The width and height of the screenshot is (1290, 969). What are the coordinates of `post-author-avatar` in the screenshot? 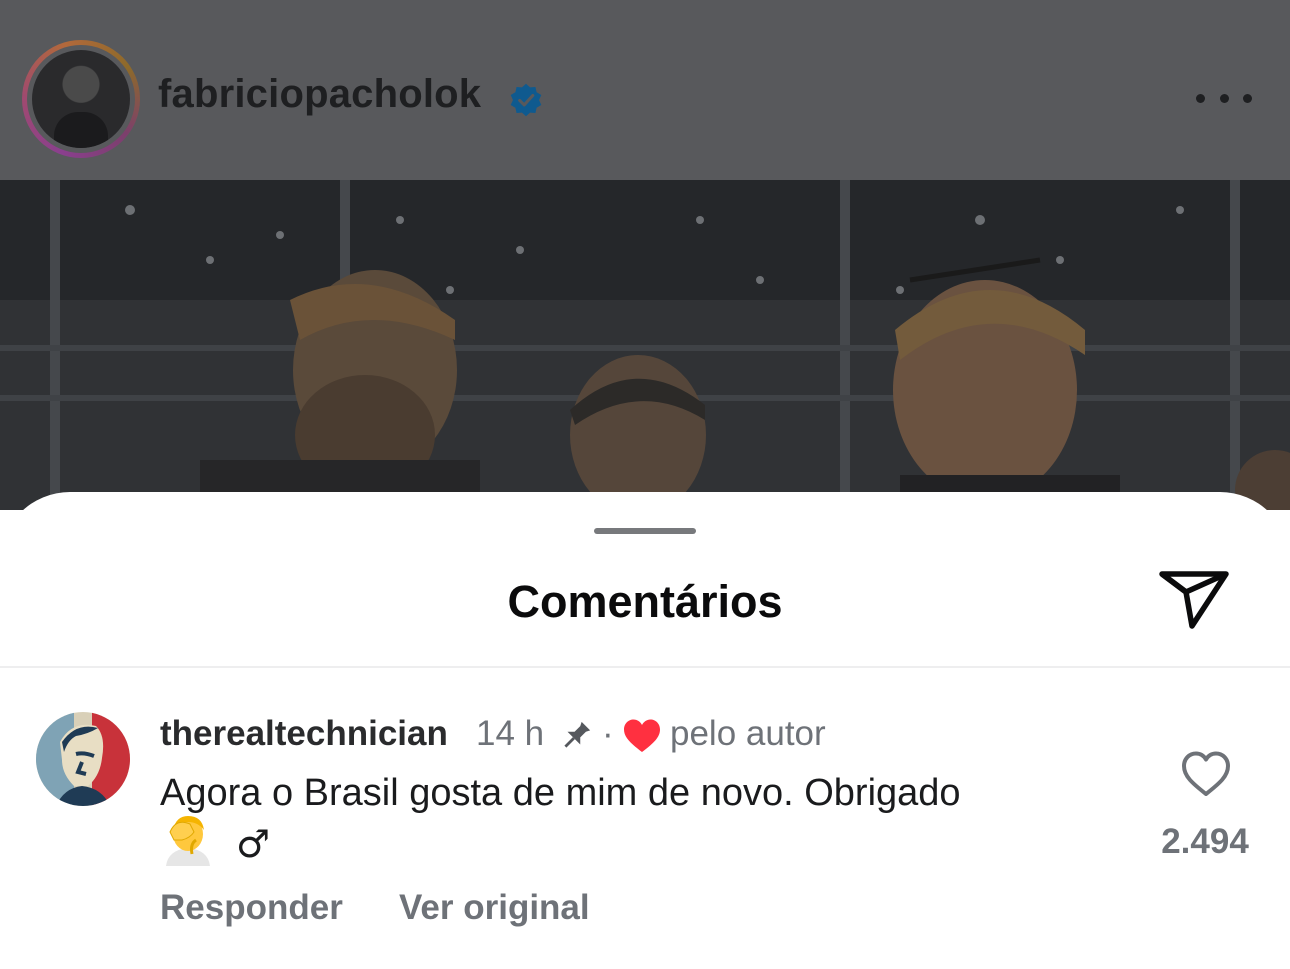 It's located at (81, 99).